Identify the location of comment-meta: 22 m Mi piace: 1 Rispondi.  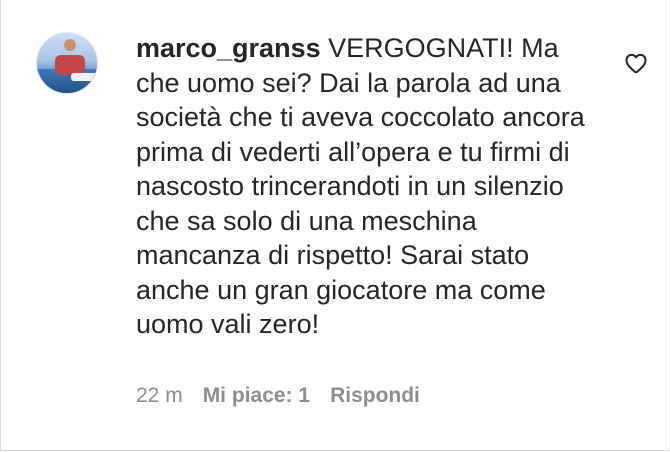
(288, 396).